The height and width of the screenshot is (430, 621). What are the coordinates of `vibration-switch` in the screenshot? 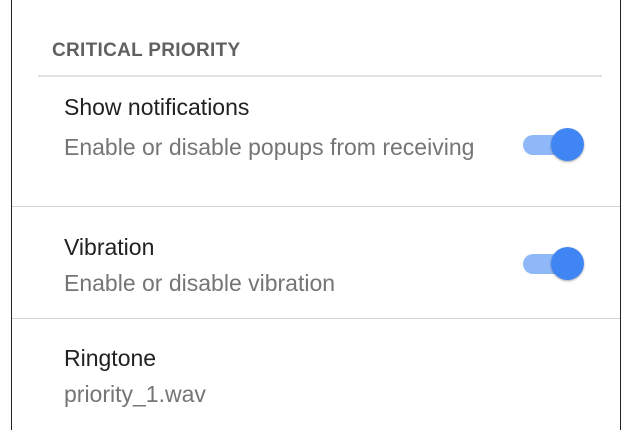 It's located at (553, 263).